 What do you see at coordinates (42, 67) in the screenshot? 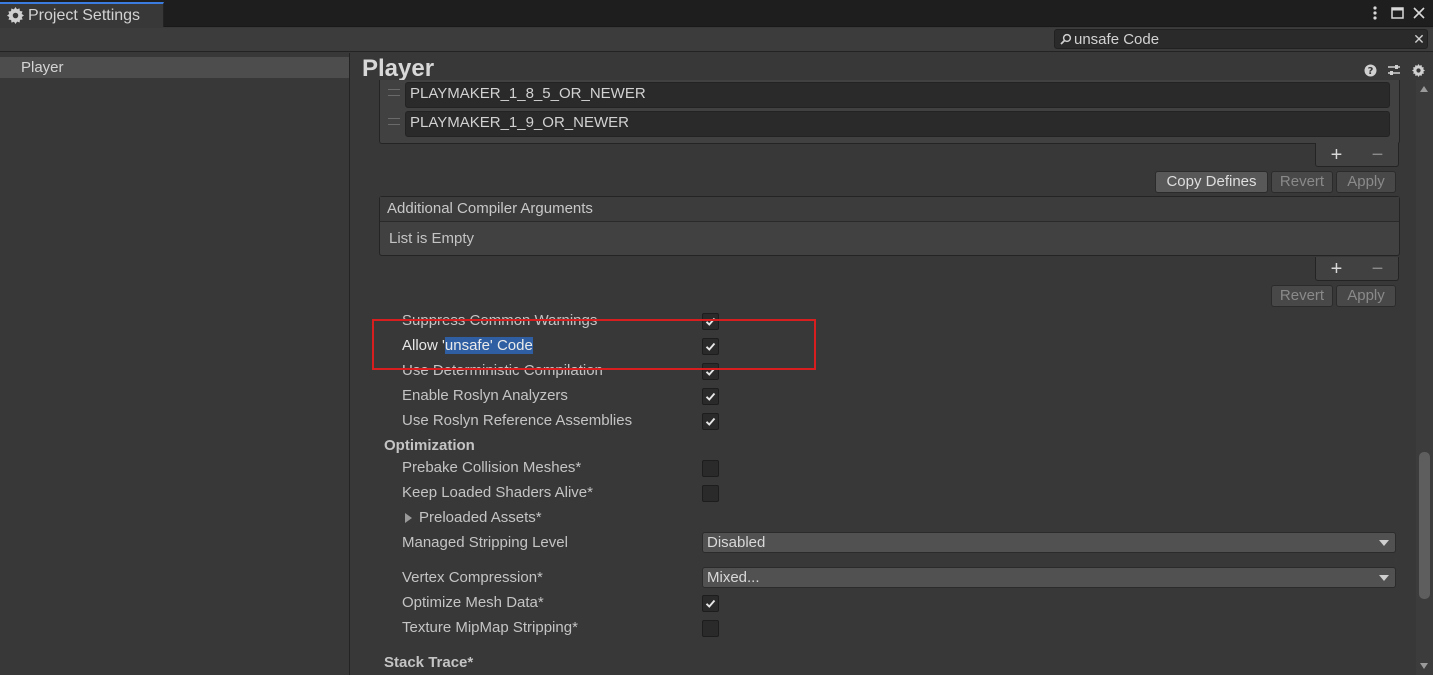
I see `sidebar-item-label: Player` at bounding box center [42, 67].